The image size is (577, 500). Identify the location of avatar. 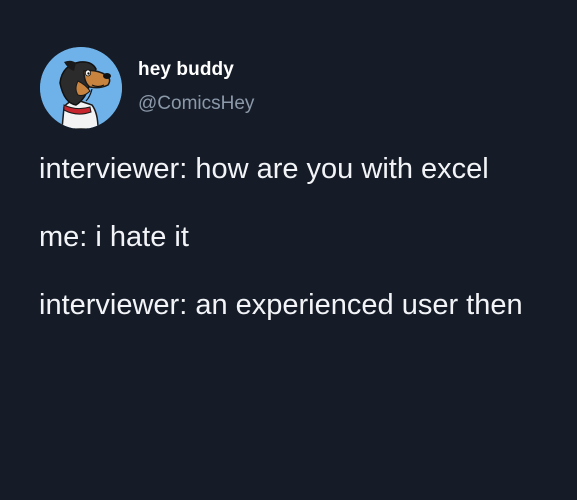
(81, 88).